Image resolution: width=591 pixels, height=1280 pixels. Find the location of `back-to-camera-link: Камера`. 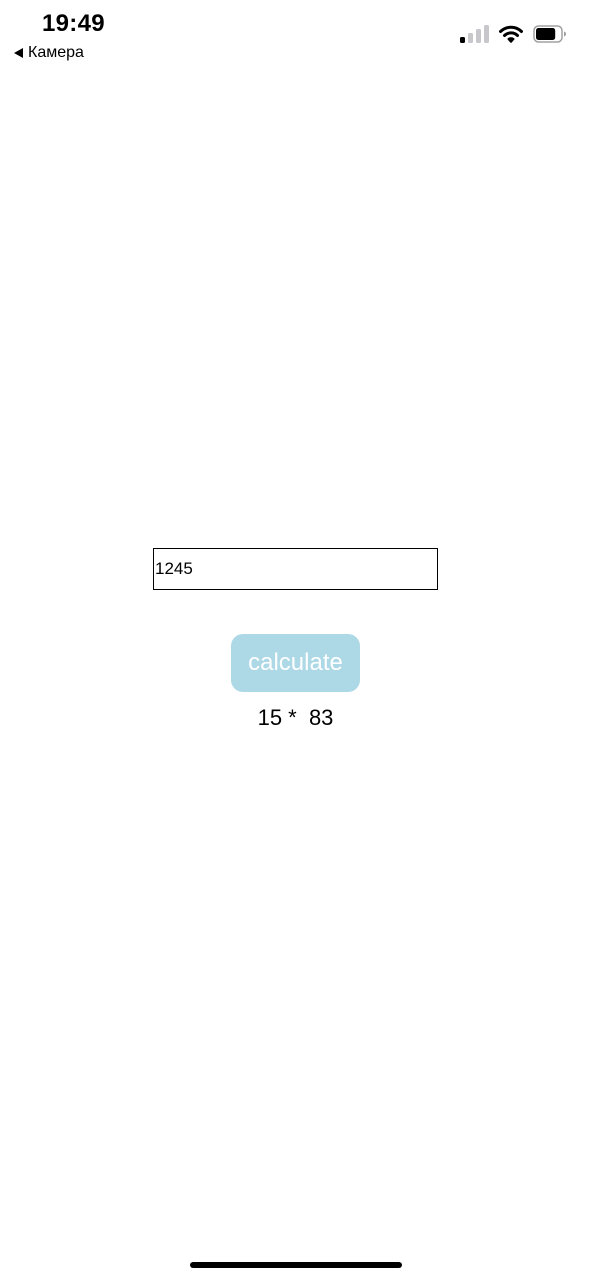

back-to-camera-link: Камера is located at coordinates (49, 53).